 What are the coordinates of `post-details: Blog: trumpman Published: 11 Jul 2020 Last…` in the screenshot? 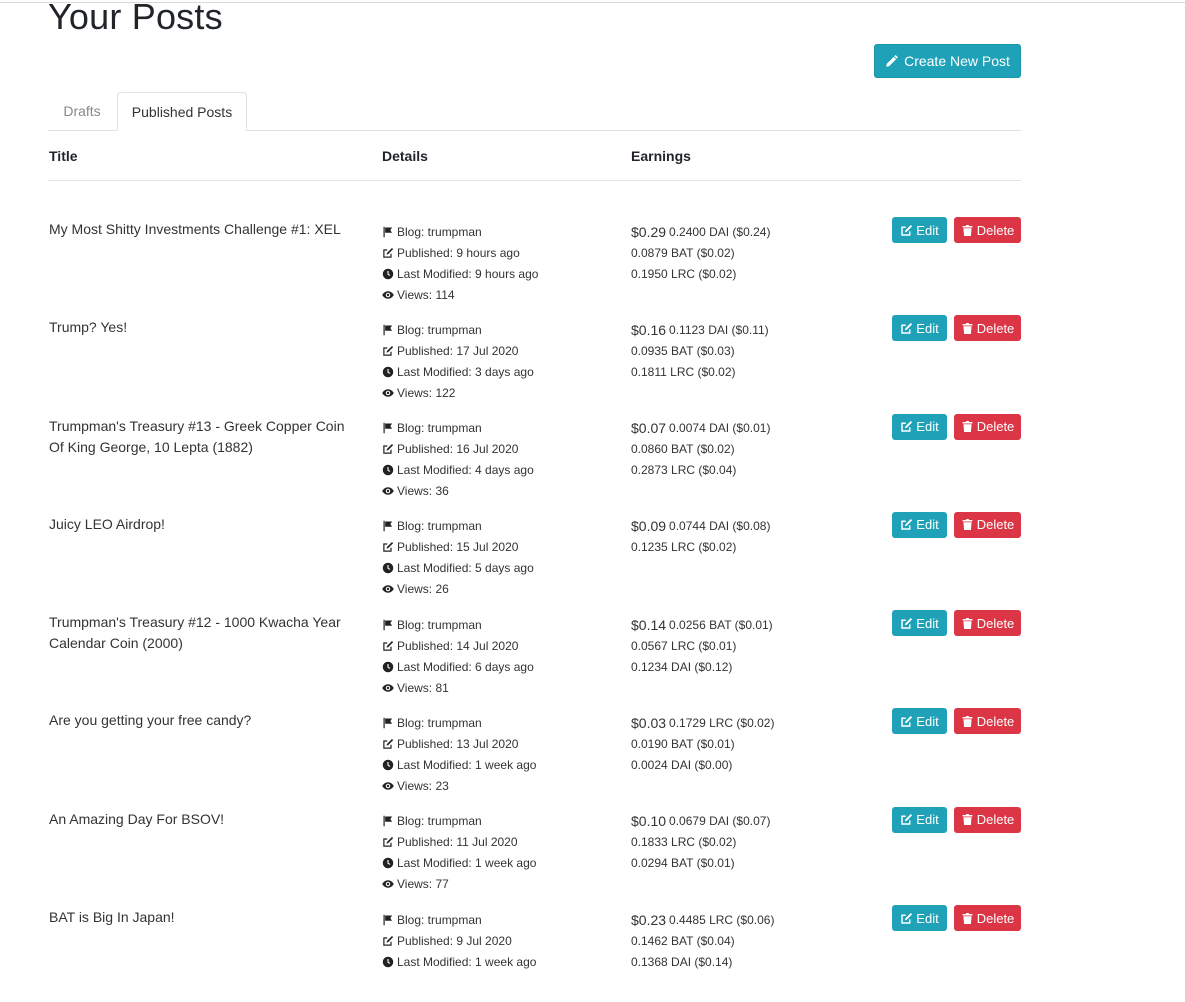 It's located at (497, 853).